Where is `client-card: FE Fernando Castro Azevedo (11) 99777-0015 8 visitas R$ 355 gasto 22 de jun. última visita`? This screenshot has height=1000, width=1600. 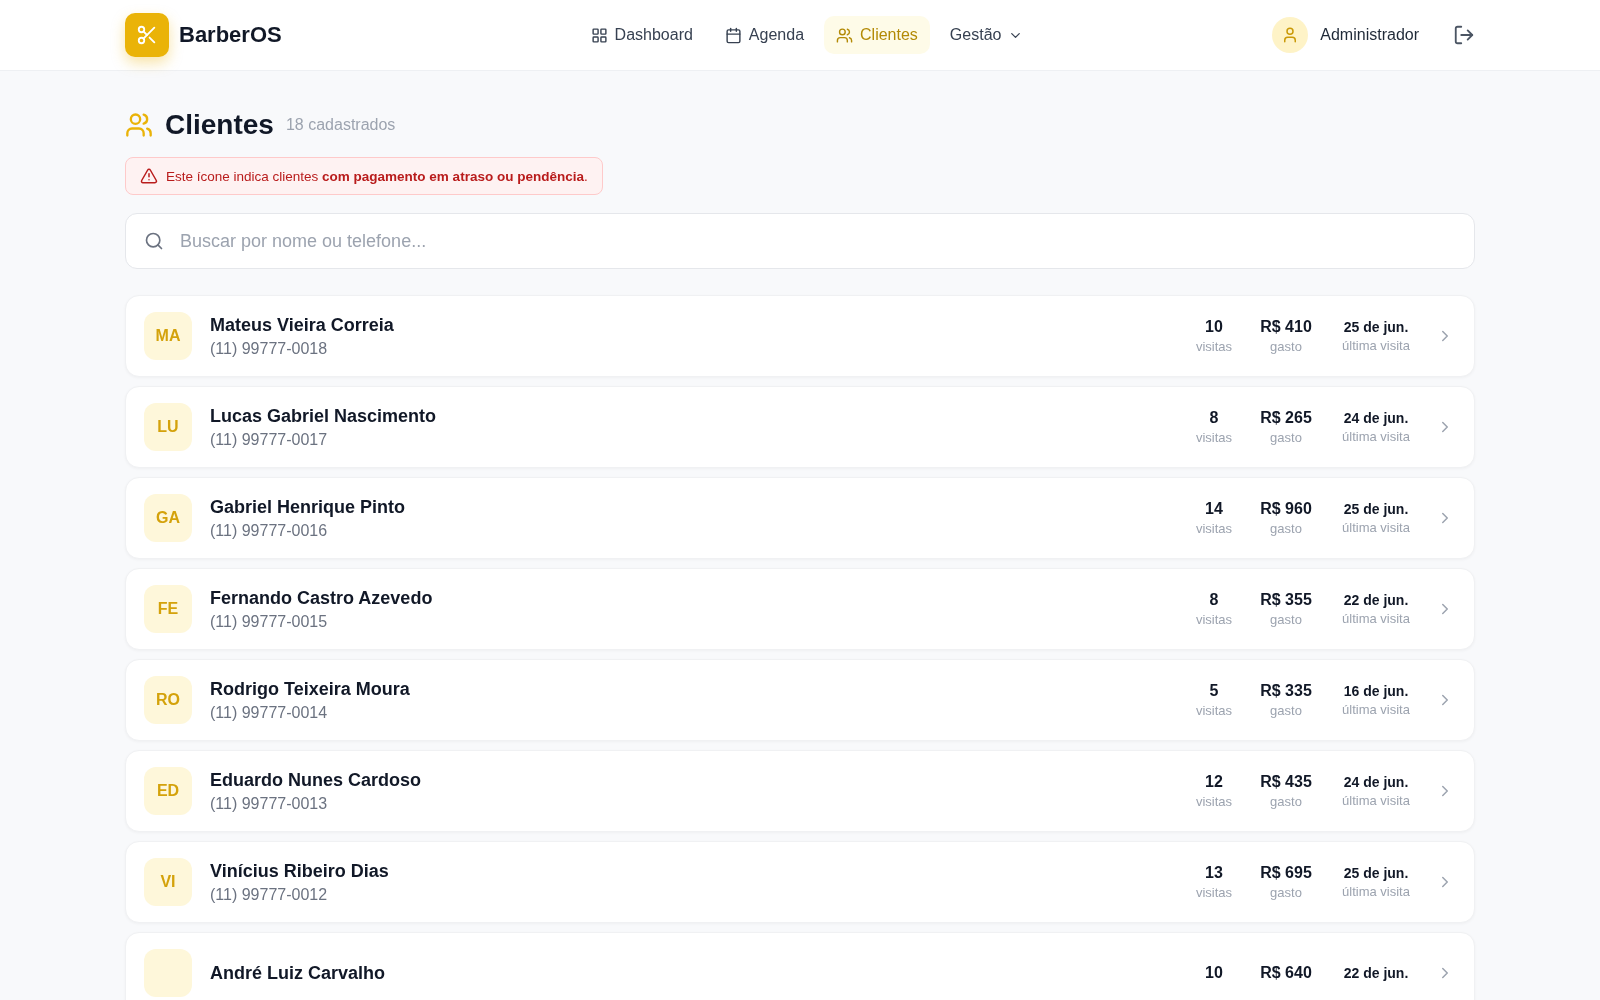 client-card: FE Fernando Castro Azevedo (11) 99777-0015 8 visitas R$ 355 gasto 22 de jun. última visita is located at coordinates (800, 609).